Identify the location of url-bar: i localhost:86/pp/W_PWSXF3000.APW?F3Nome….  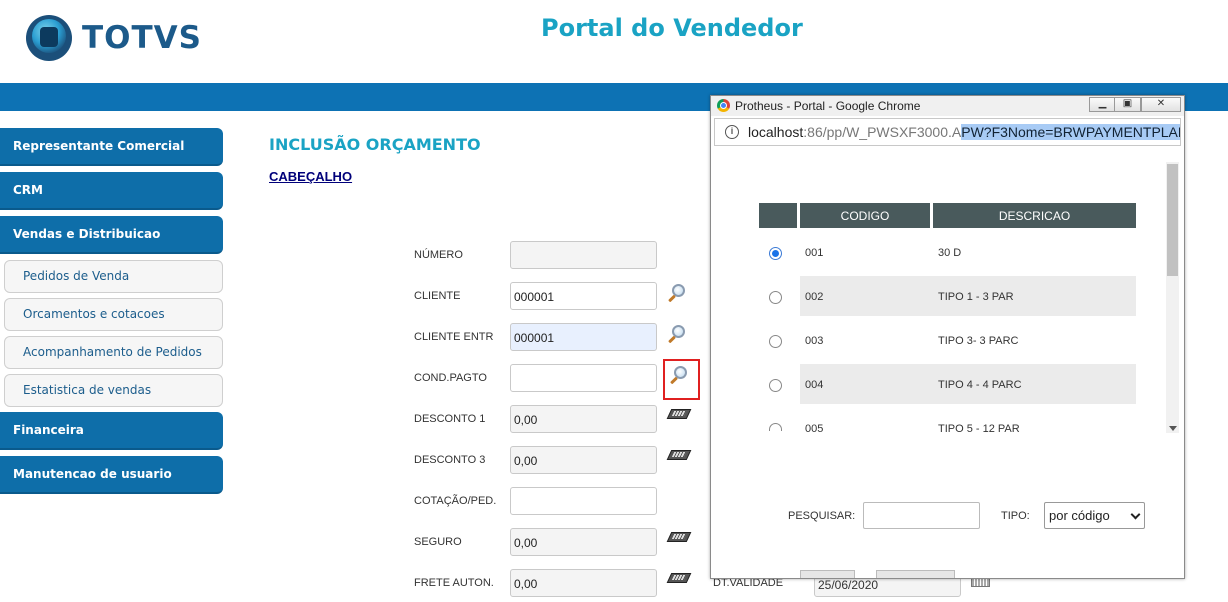
(947, 132).